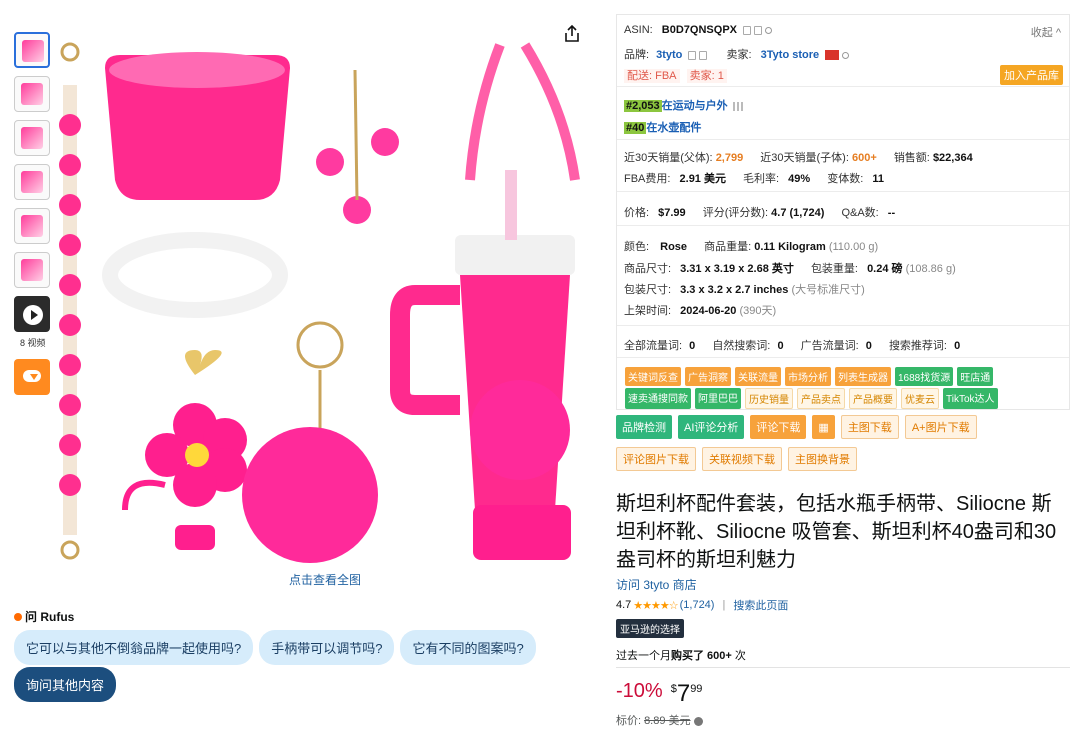 The height and width of the screenshot is (731, 1080). Describe the element at coordinates (790, 55) in the screenshot. I see `seller-link: 3Tyto store` at that location.